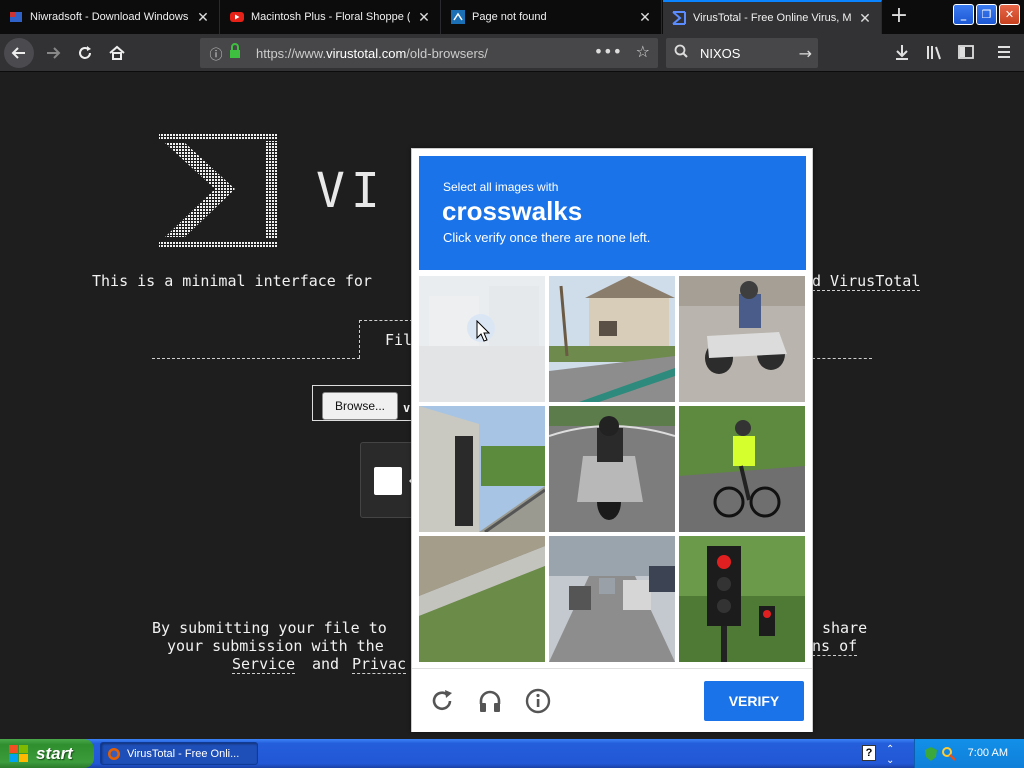  I want to click on flag-icon, so click(16, 17).